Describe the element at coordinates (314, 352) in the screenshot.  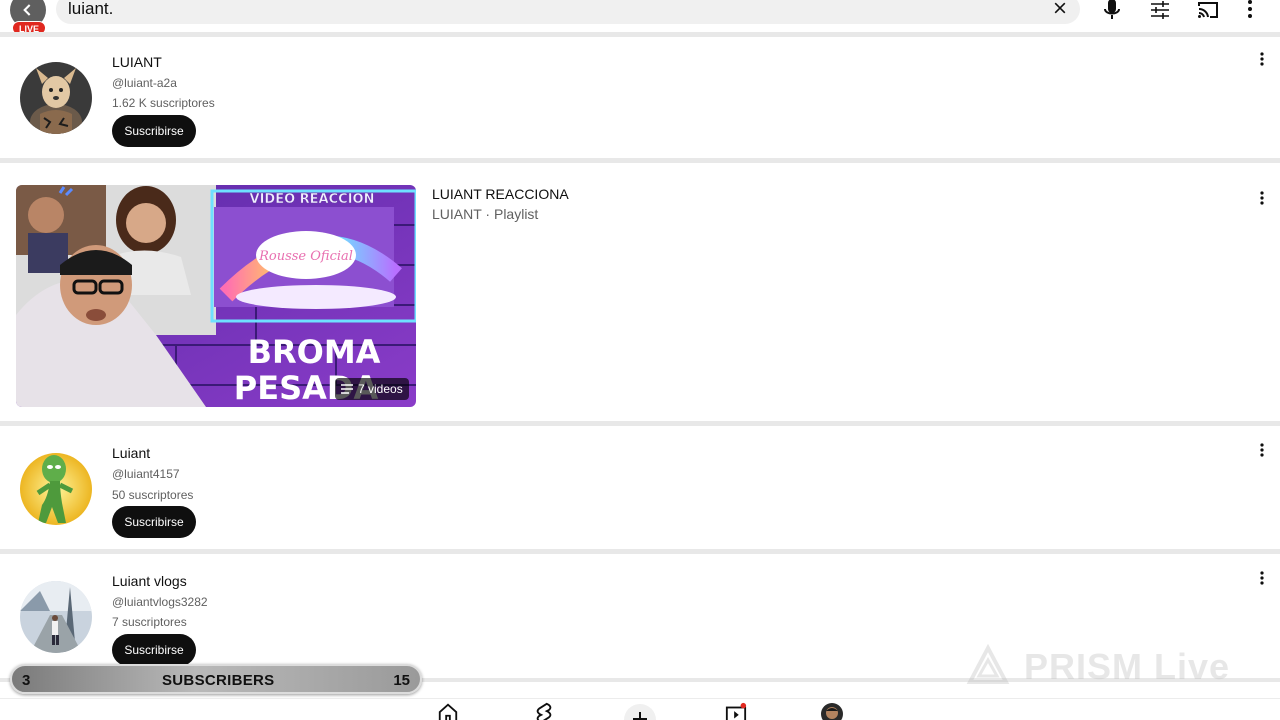
I see `thumb-title-line1: BROMA` at that location.